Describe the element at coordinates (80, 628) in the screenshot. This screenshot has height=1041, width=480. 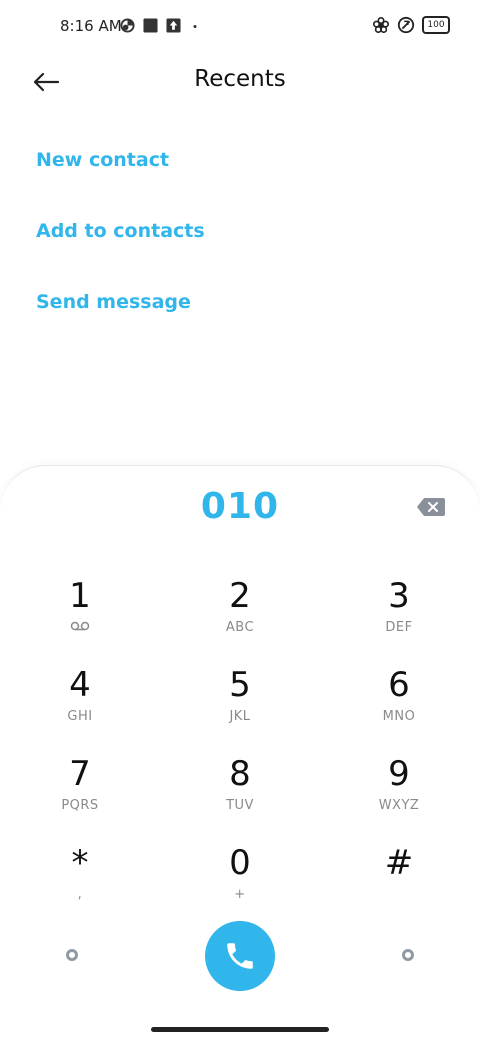
I see `voicemail-icon` at that location.